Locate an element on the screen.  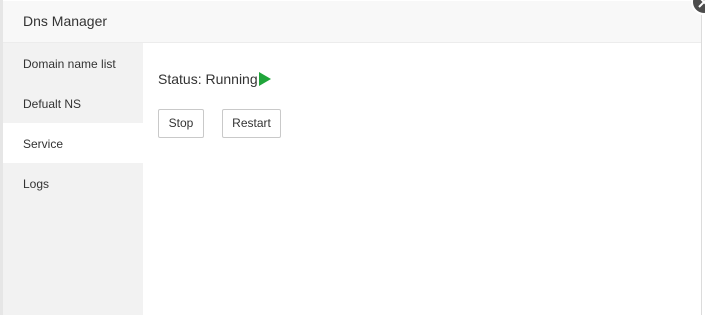
sidebar-item-label: Domain name list is located at coordinates (69, 64).